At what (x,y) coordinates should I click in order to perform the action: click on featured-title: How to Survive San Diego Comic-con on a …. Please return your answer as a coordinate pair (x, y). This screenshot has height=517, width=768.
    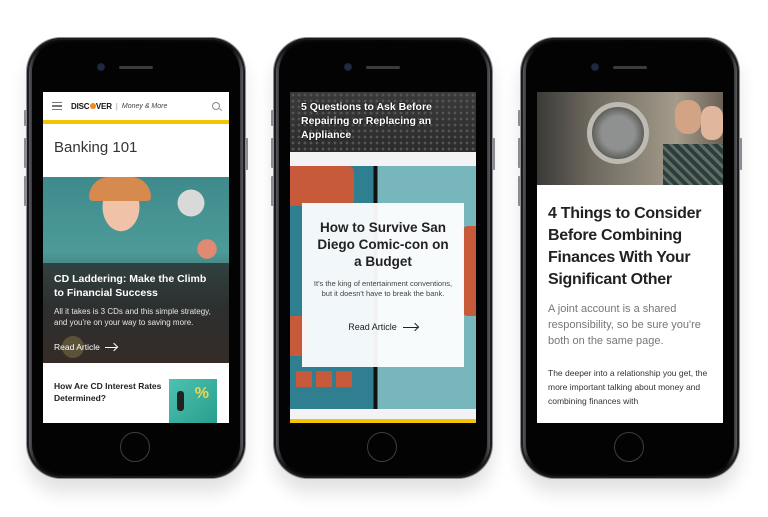
    Looking at the image, I should click on (383, 244).